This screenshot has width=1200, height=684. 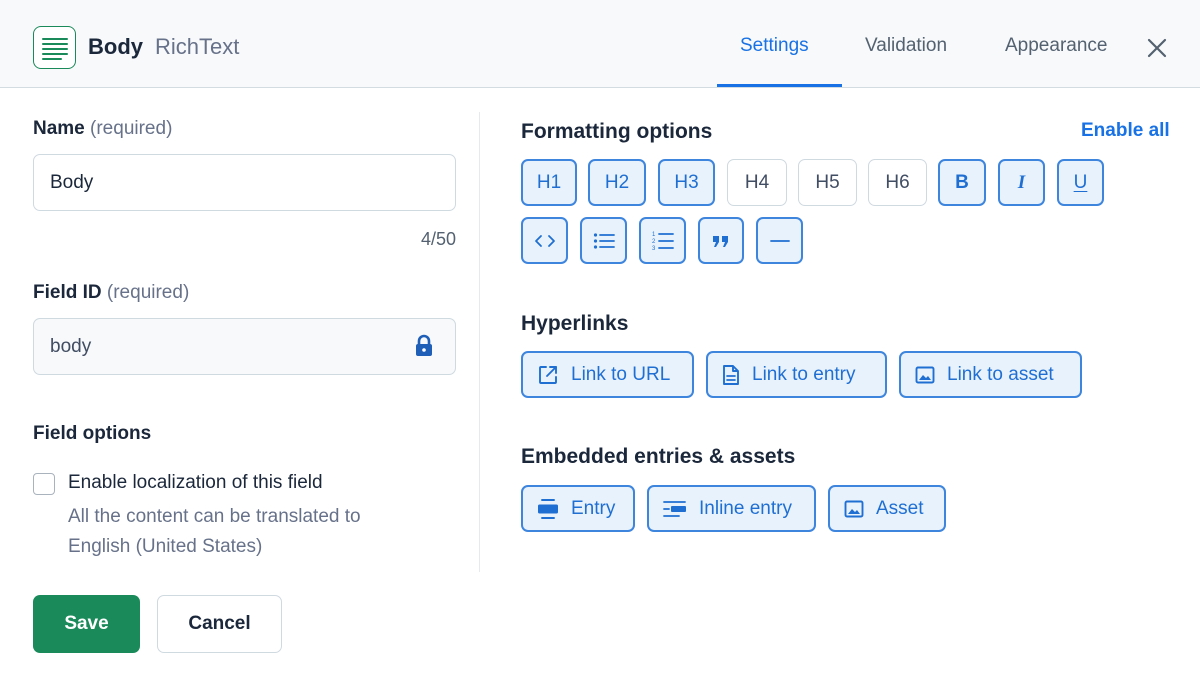 I want to click on tab-validation: Validation, so click(x=906, y=46).